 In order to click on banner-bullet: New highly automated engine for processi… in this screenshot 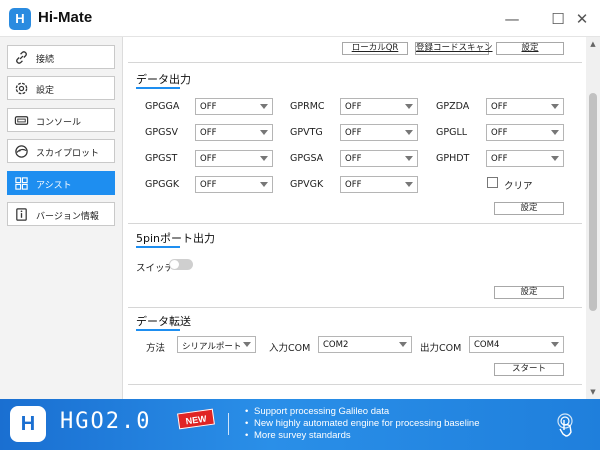, I will do `click(362, 423)`.